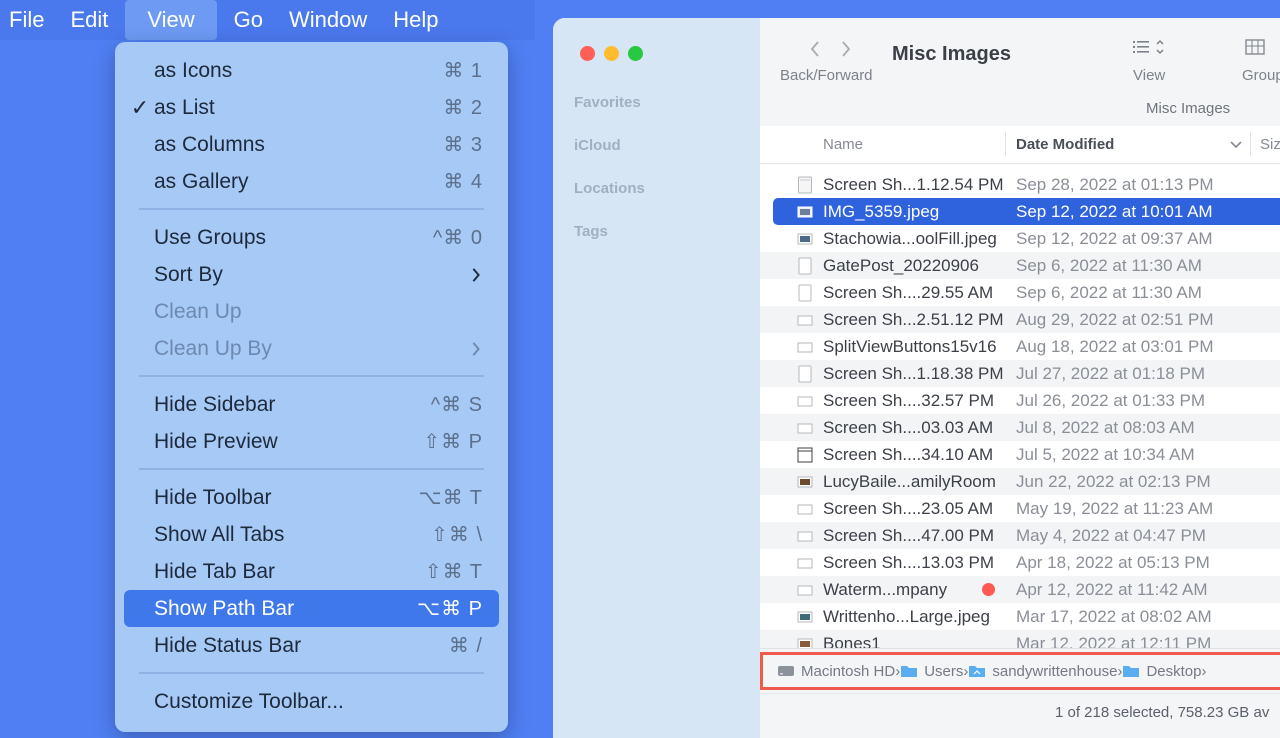  Describe the element at coordinates (463, 145) in the screenshot. I see `menu-item-shortcut: ⌘ 3` at that location.